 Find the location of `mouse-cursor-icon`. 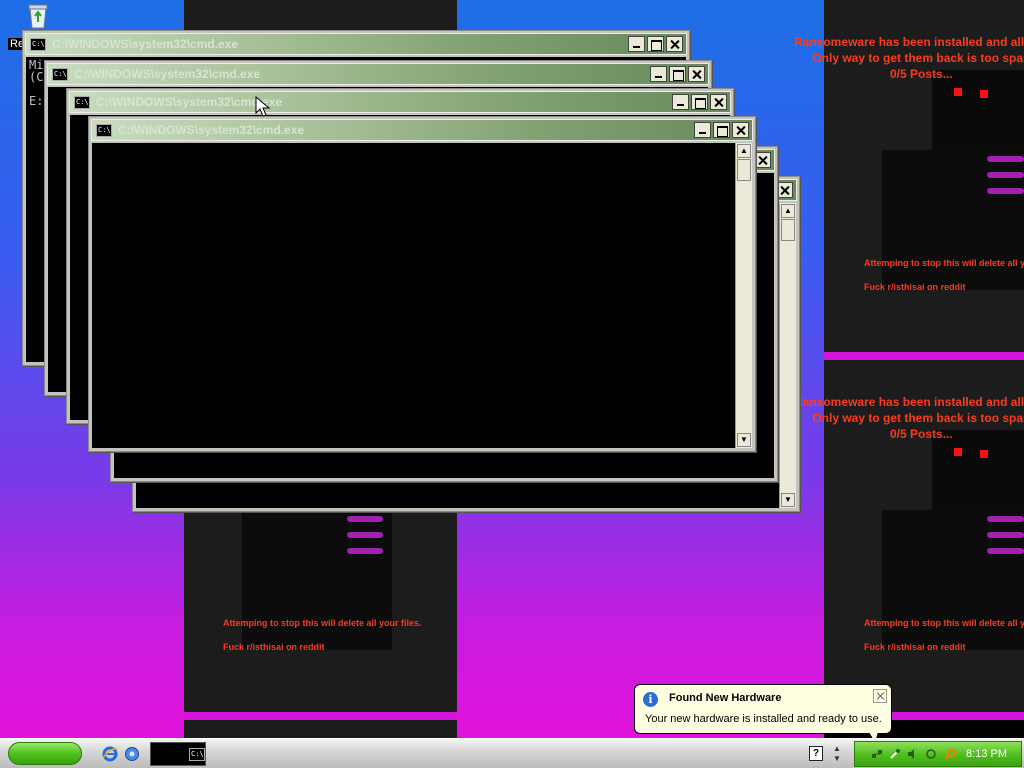

mouse-cursor-icon is located at coordinates (263, 106).